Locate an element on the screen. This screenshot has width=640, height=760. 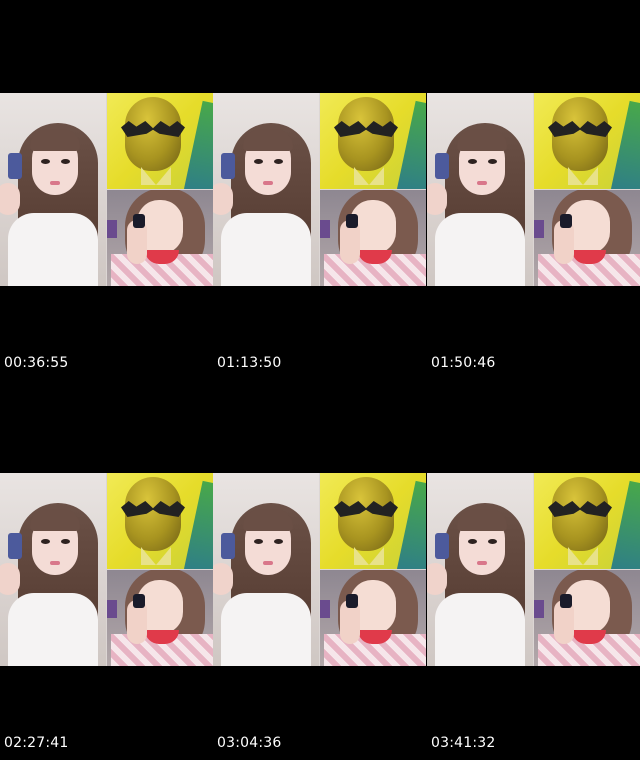
timestamp-label: 02:27:41 is located at coordinates (36, 743).